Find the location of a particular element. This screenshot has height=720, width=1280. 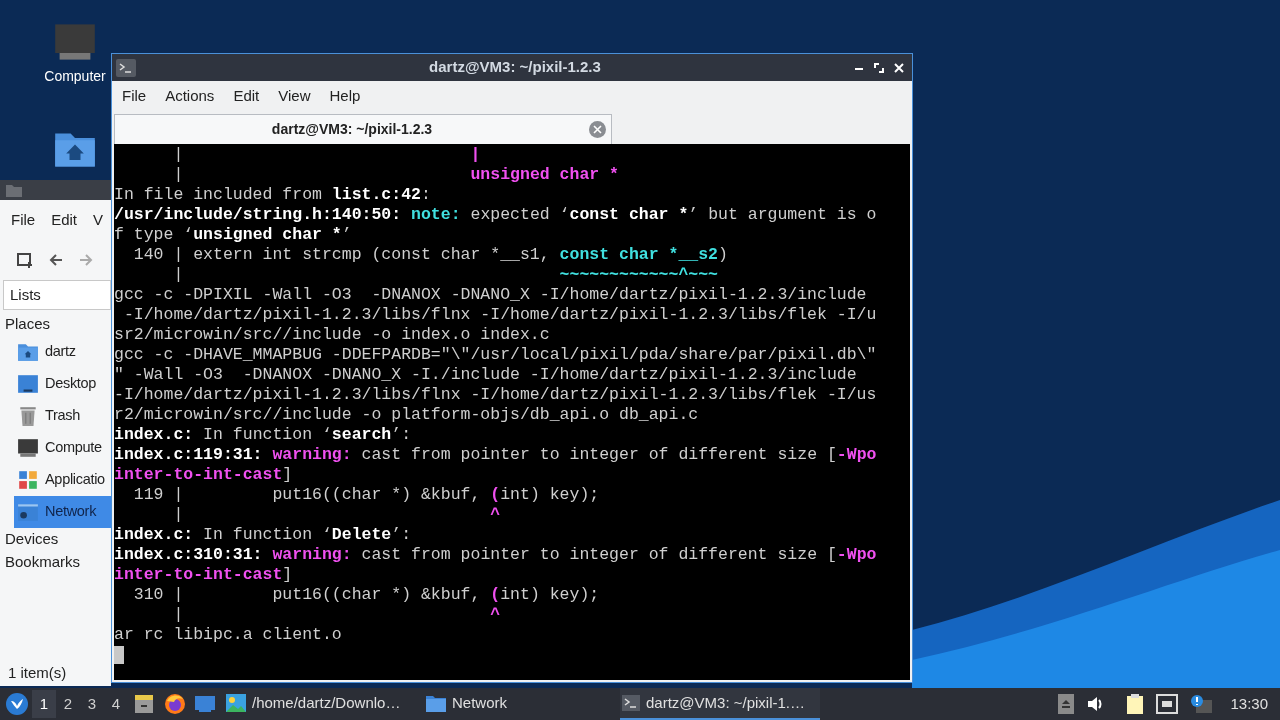

cursor is located at coordinates (119, 655).